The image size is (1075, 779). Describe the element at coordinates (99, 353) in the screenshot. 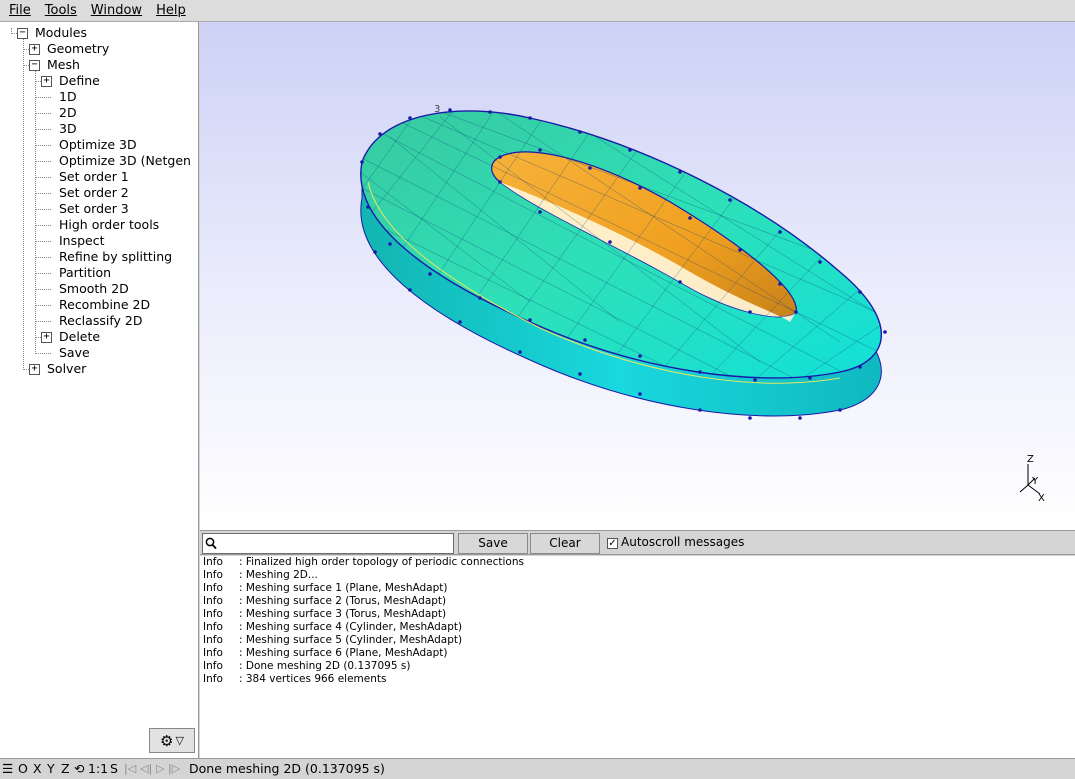

I see `tree-item-save: Save` at that location.